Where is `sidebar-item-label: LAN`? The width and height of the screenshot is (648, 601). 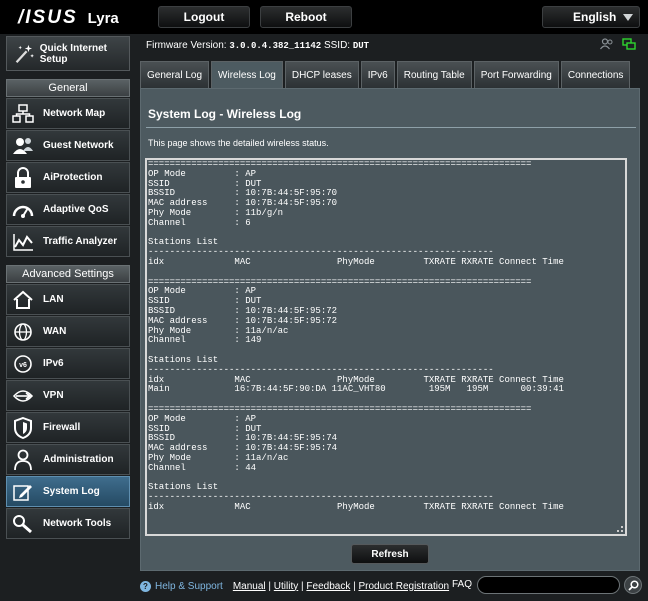
sidebar-item-label: LAN is located at coordinates (53, 299).